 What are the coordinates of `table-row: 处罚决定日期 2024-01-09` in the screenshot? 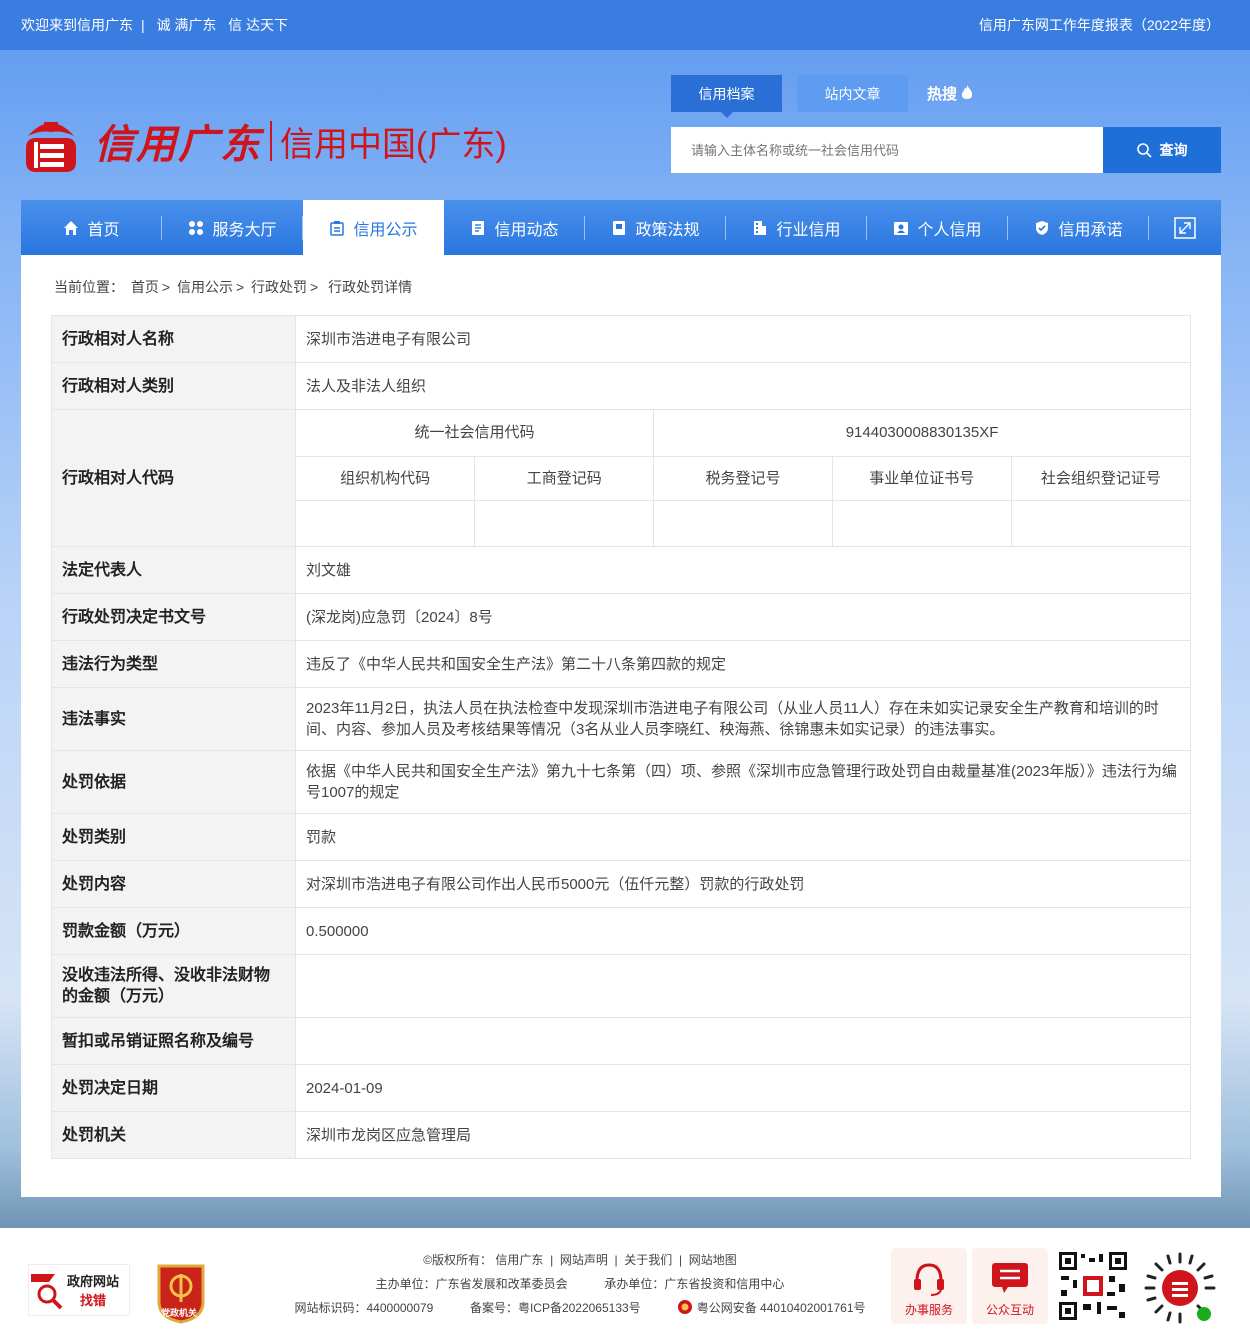 It's located at (621, 1088).